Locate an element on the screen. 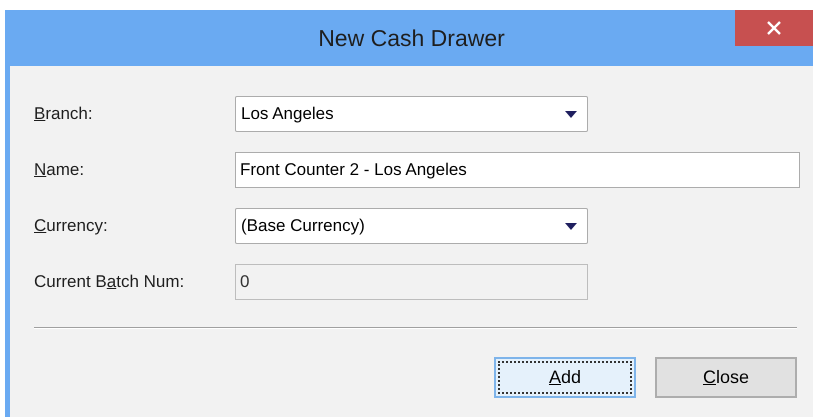  field-label: Currency: is located at coordinates (71, 226).